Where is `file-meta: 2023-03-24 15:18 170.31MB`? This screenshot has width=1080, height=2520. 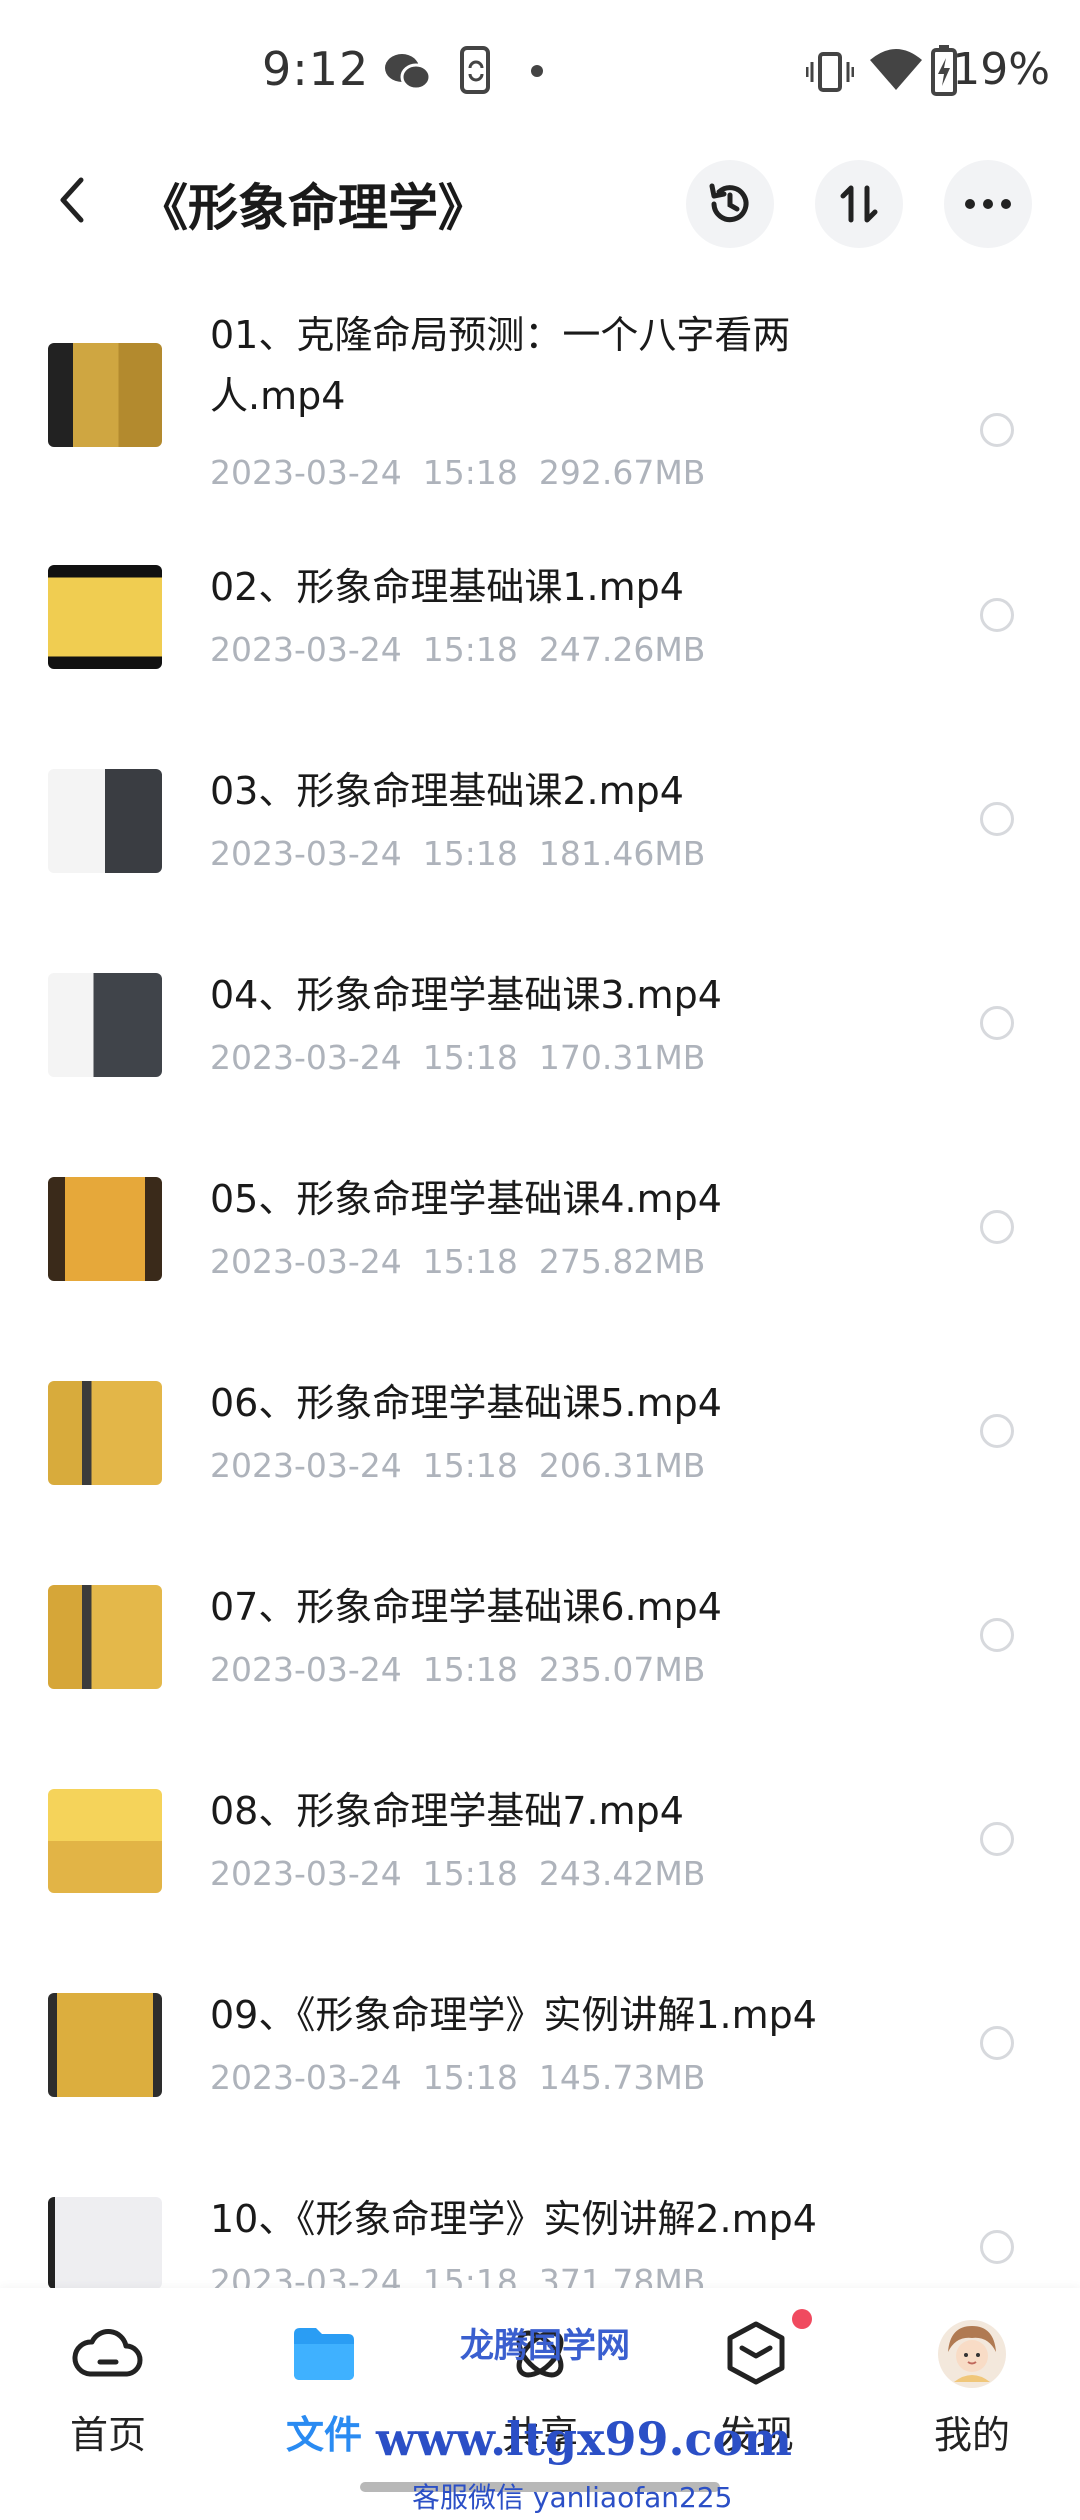
file-meta: 2023-03-24 15:18 170.31MB is located at coordinates (457, 1057).